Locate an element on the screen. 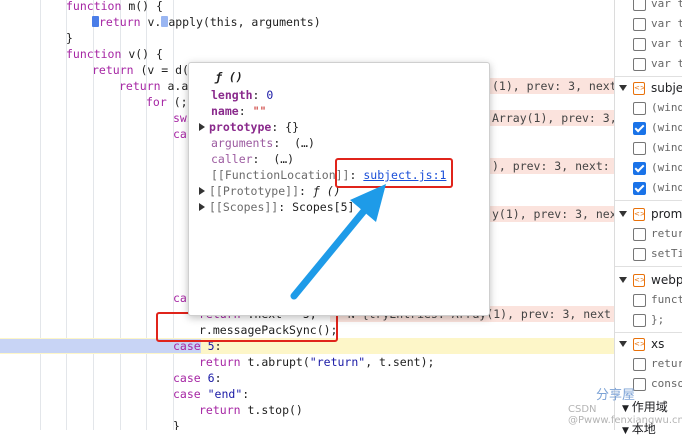 This screenshot has width=682, height=437. group-header: <> subje is located at coordinates (648, 88).